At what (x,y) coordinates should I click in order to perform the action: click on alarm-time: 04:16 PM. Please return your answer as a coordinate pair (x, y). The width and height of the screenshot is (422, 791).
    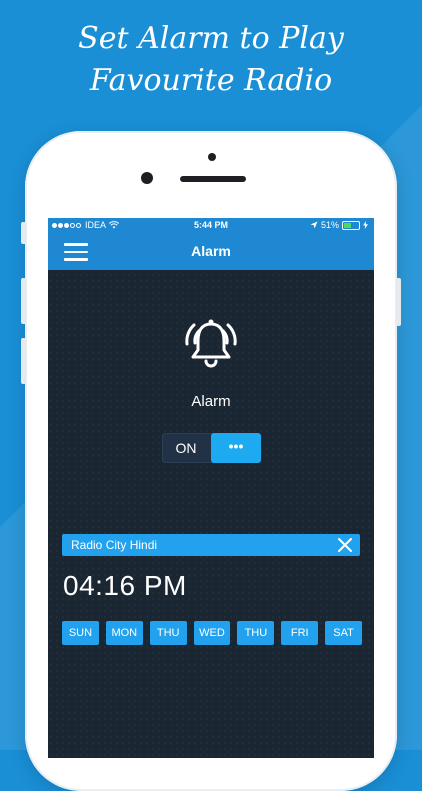
    Looking at the image, I should click on (125, 586).